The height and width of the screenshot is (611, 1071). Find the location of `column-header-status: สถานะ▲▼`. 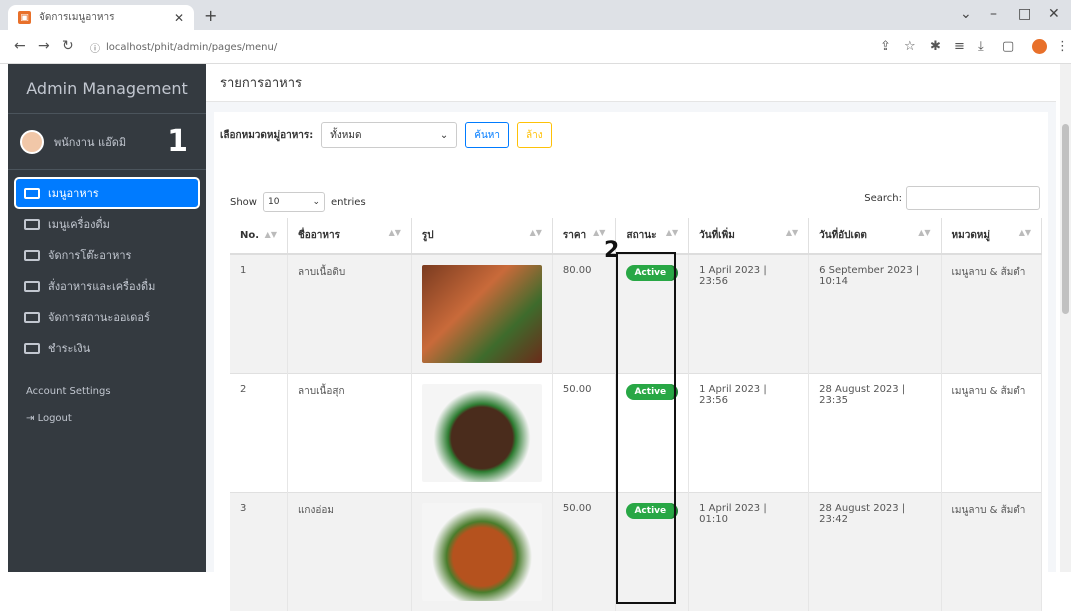

column-header-status: สถานะ▲▼ is located at coordinates (652, 236).